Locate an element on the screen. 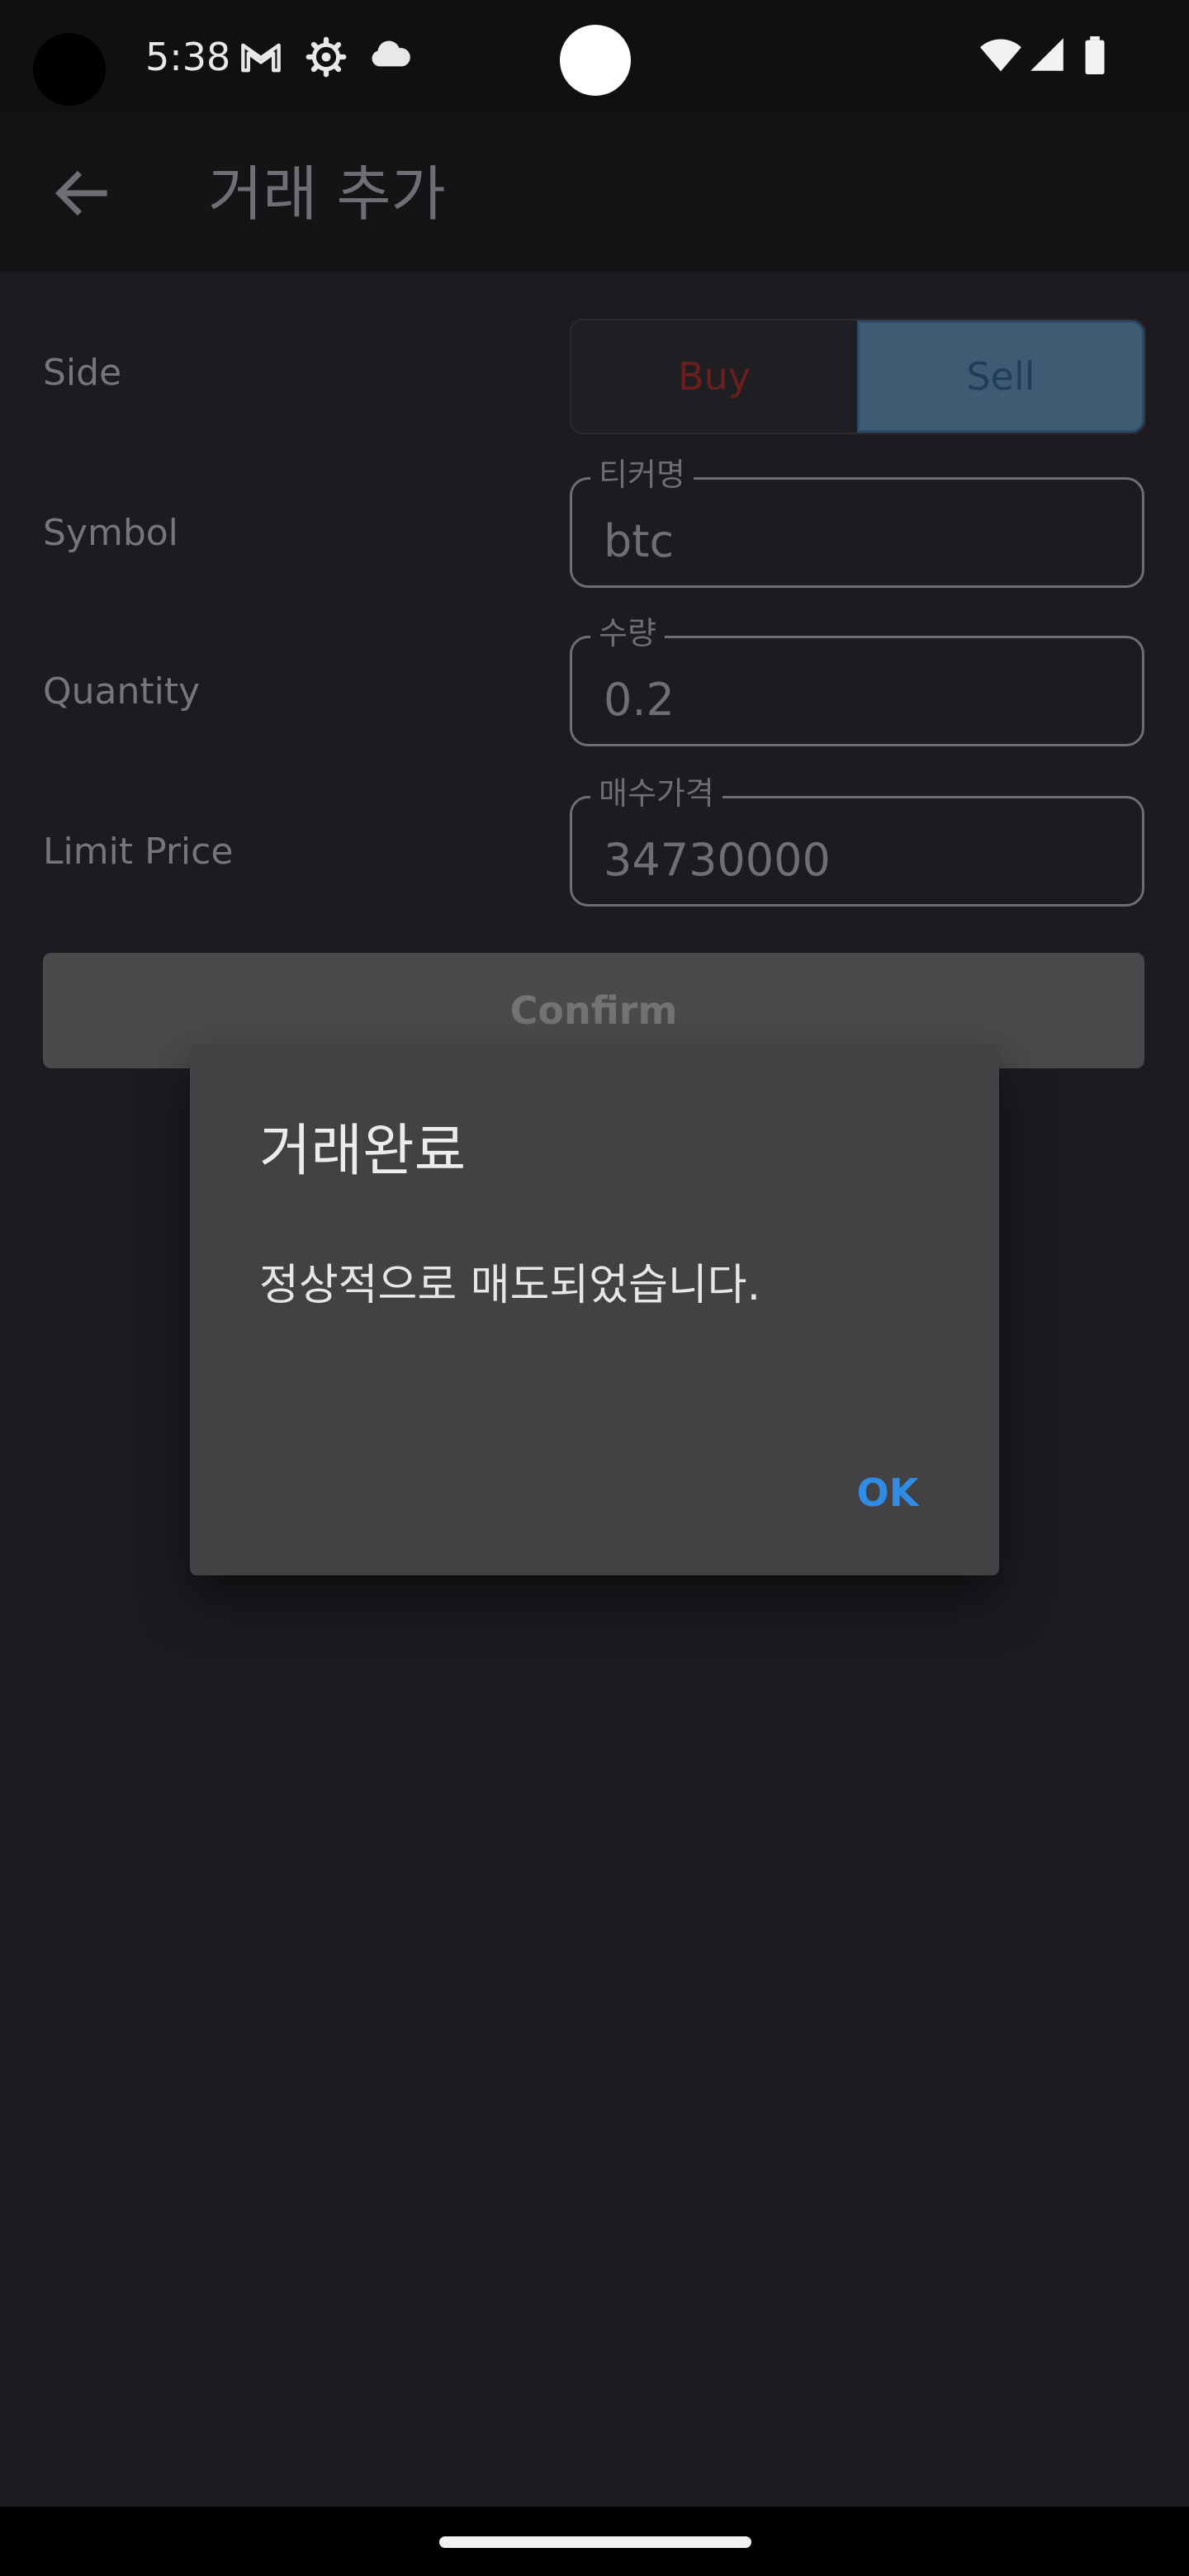 Image resolution: width=1189 pixels, height=2576 pixels. status-bar: 5:38 is located at coordinates (594, 56).